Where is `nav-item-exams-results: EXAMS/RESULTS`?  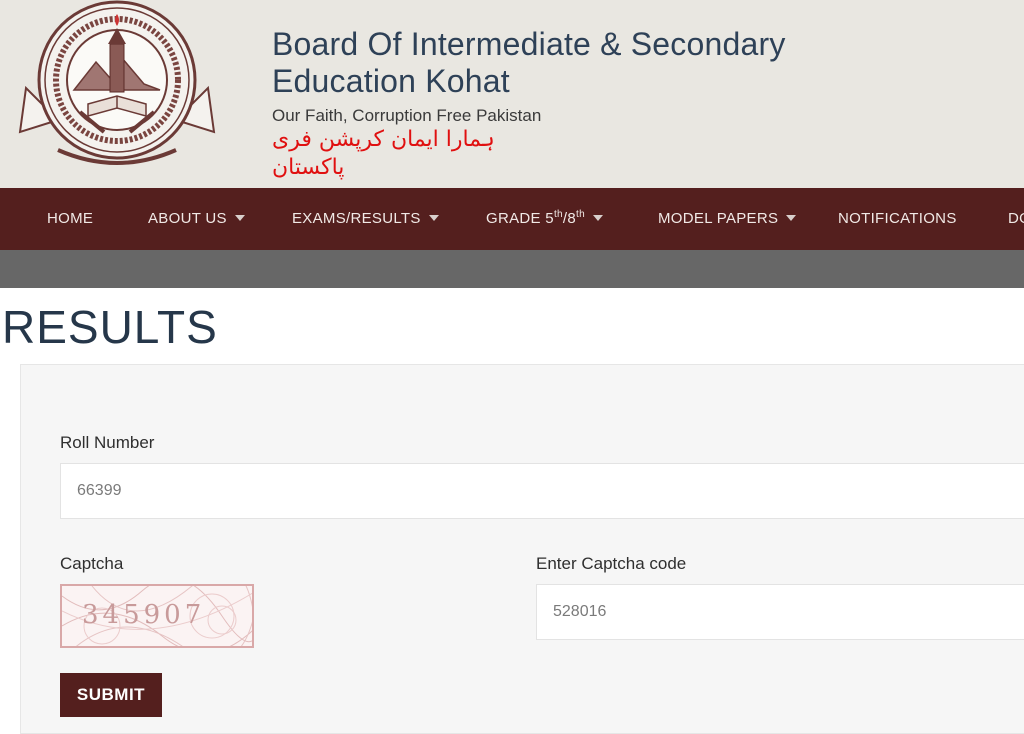 nav-item-exams-results: EXAMS/RESULTS is located at coordinates (365, 219).